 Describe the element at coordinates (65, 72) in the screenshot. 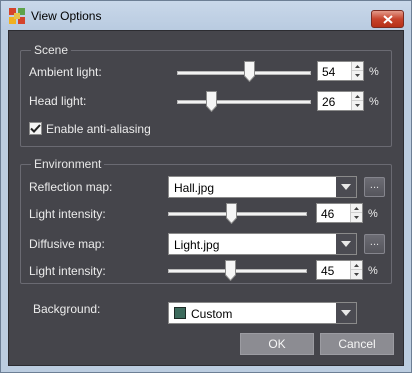

I see `ambient-light-label: Ambient light:` at that location.